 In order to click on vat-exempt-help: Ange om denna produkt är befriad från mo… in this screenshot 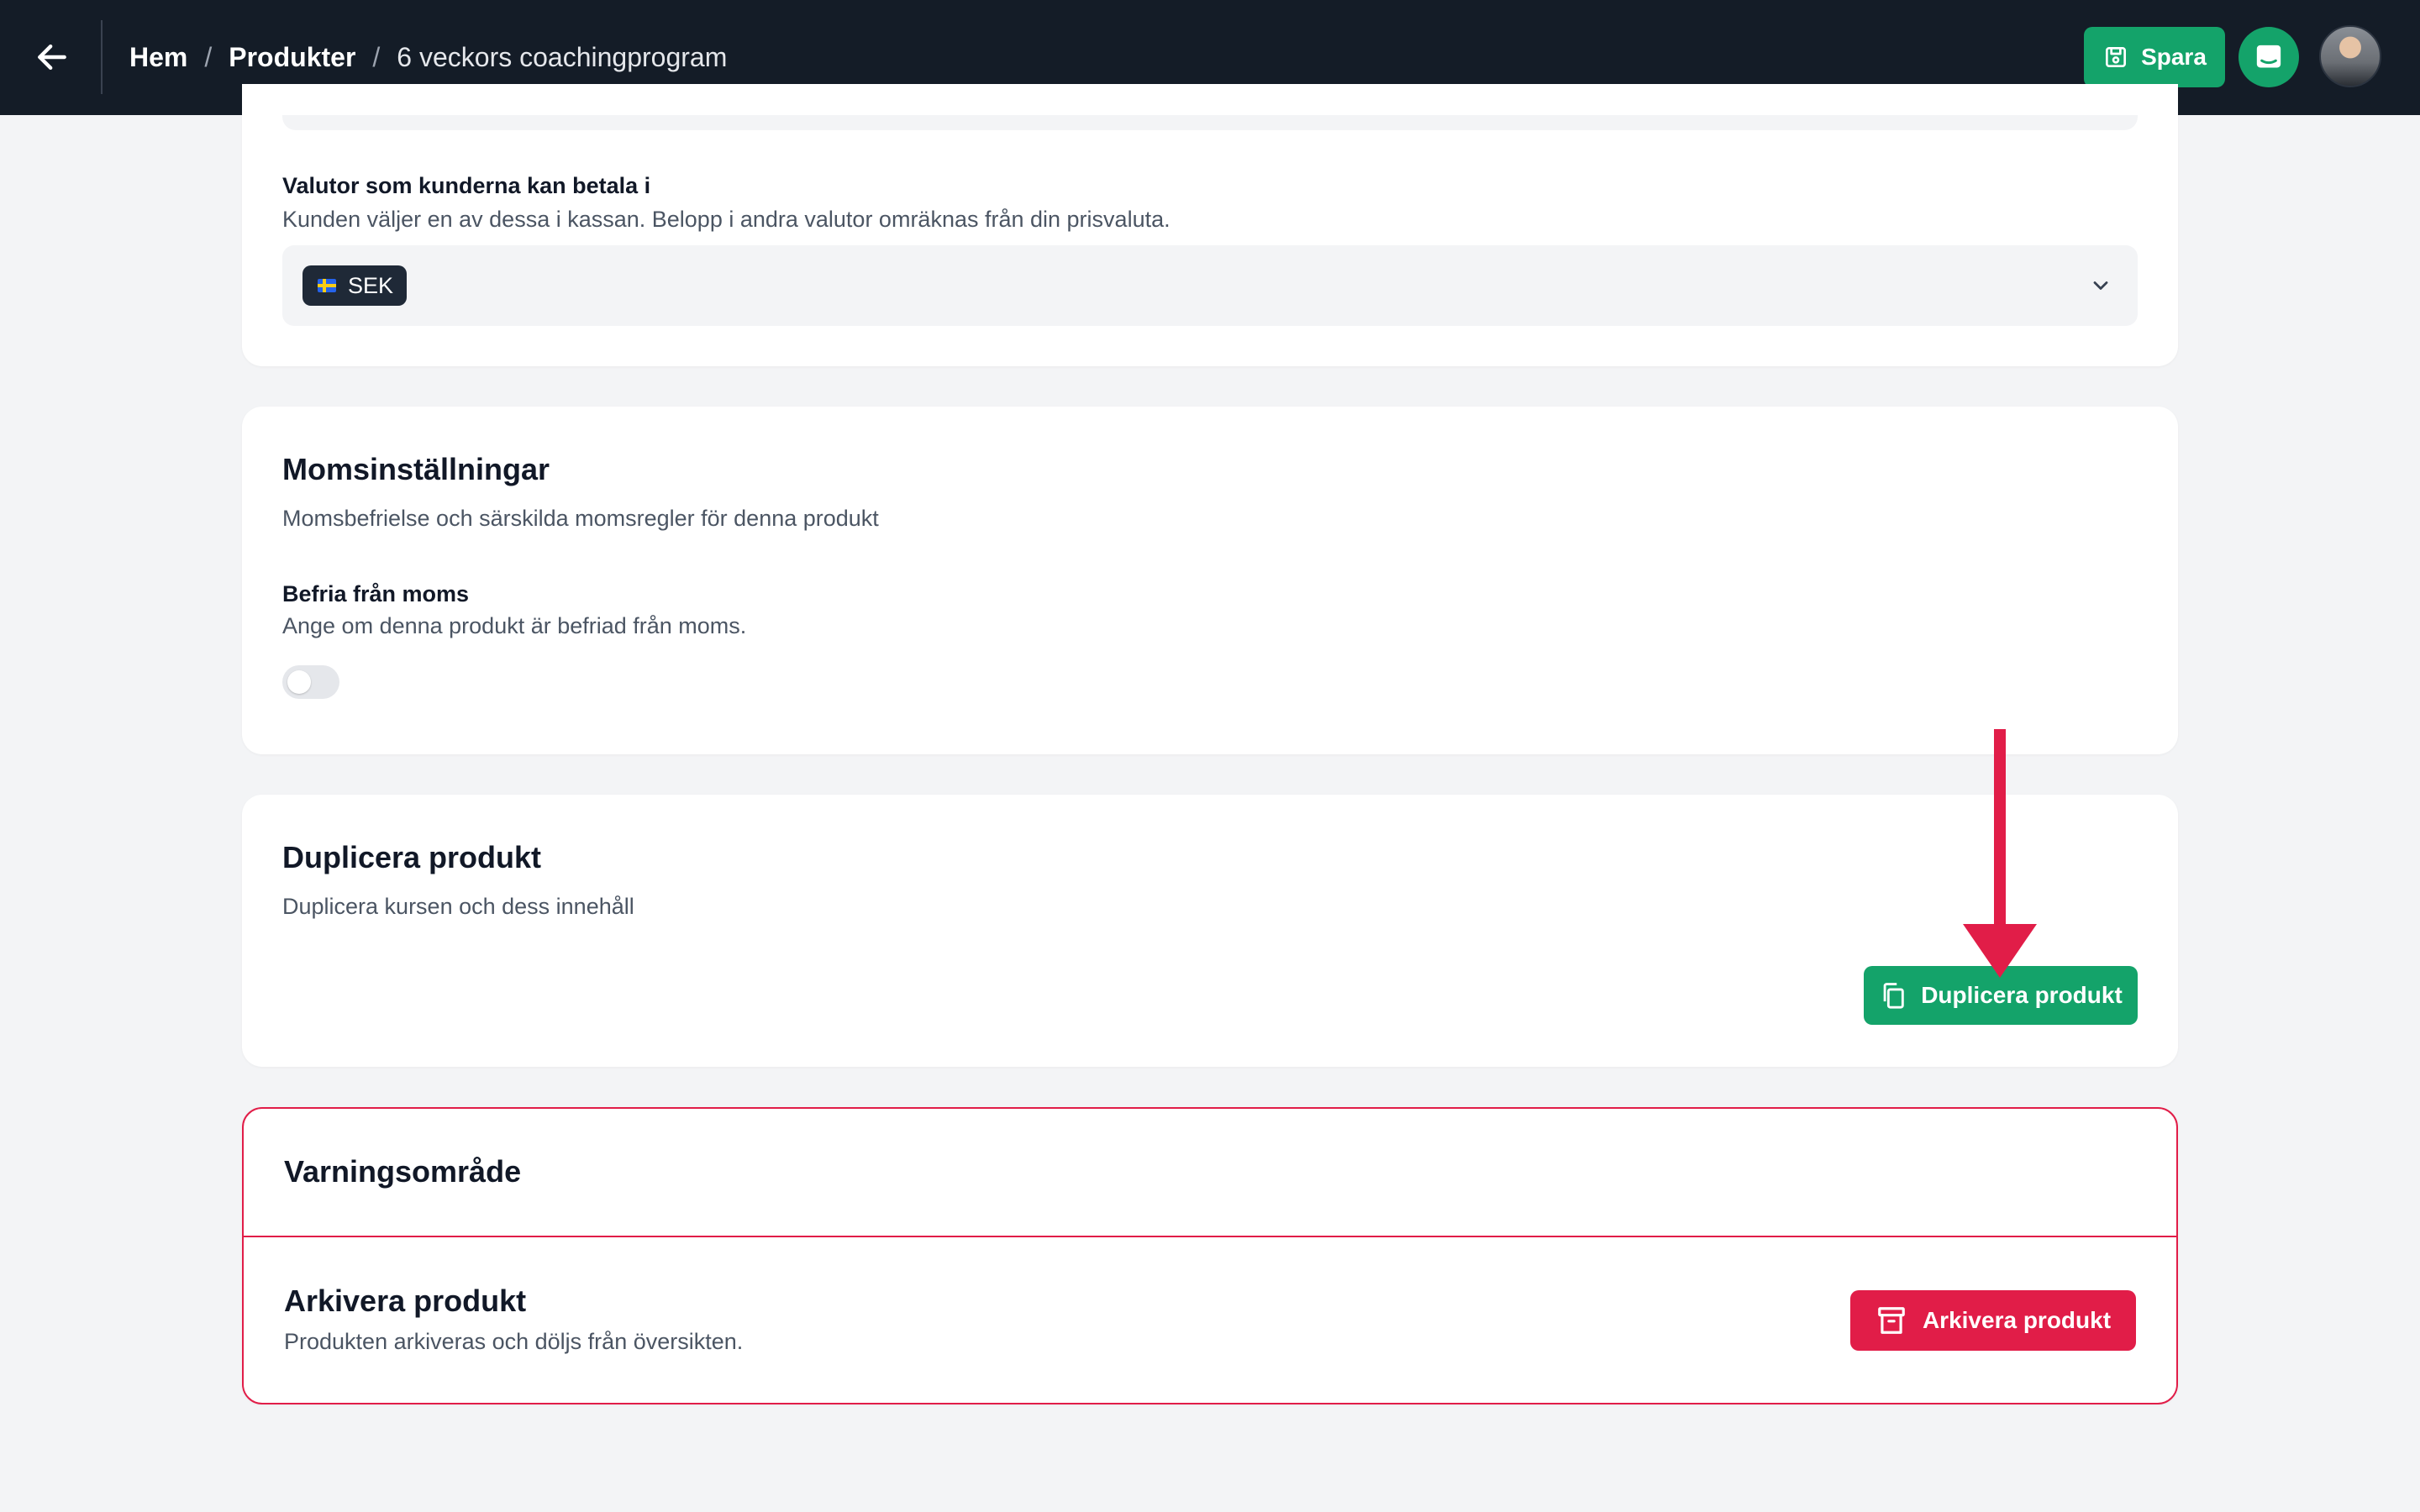, I will do `click(514, 625)`.